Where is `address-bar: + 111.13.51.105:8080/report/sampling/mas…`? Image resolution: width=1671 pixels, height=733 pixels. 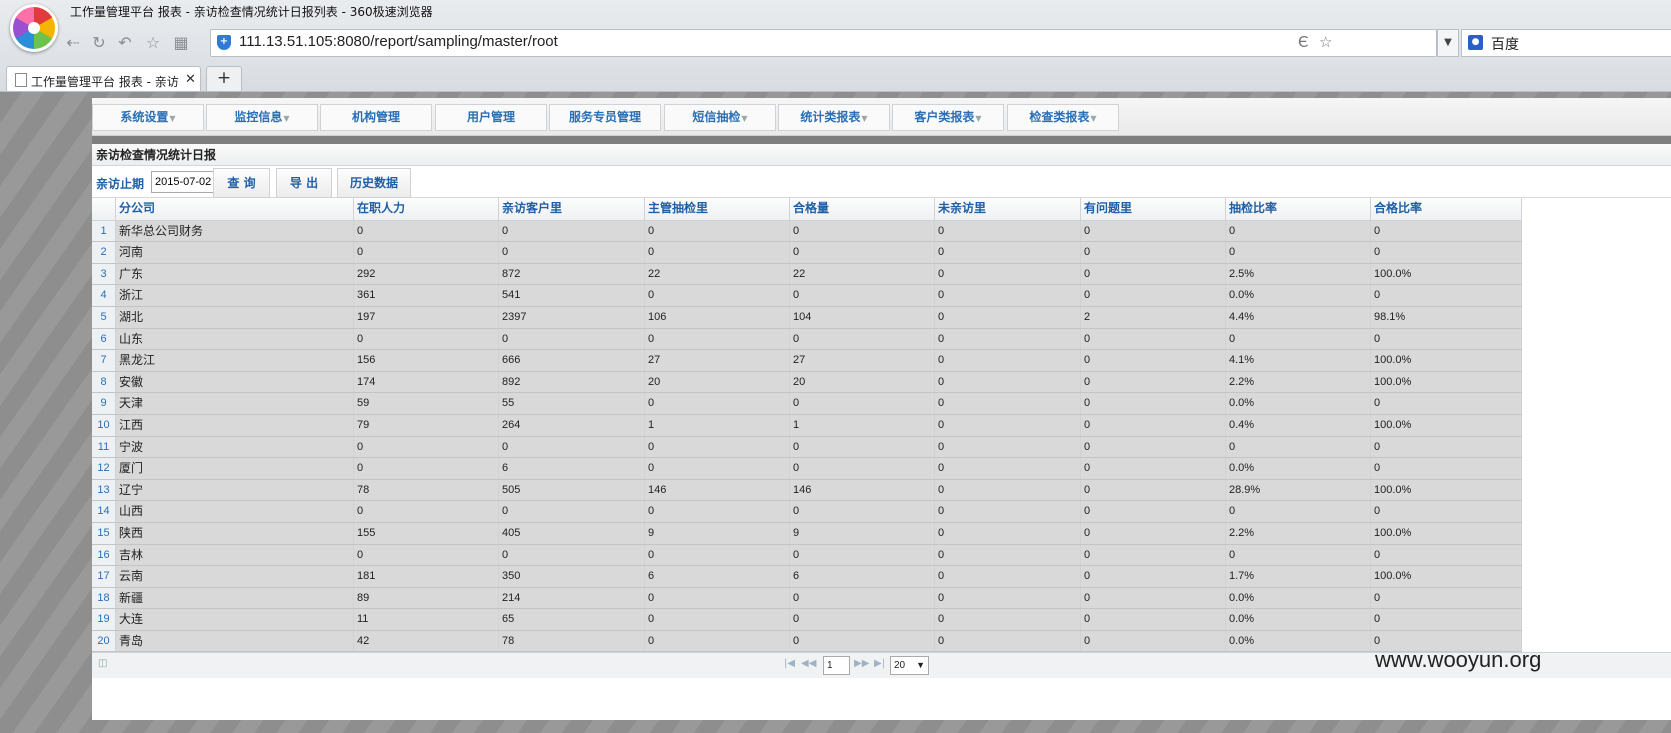
address-bar: + 111.13.51.105:8080/report/sampling/mas… is located at coordinates (823, 43).